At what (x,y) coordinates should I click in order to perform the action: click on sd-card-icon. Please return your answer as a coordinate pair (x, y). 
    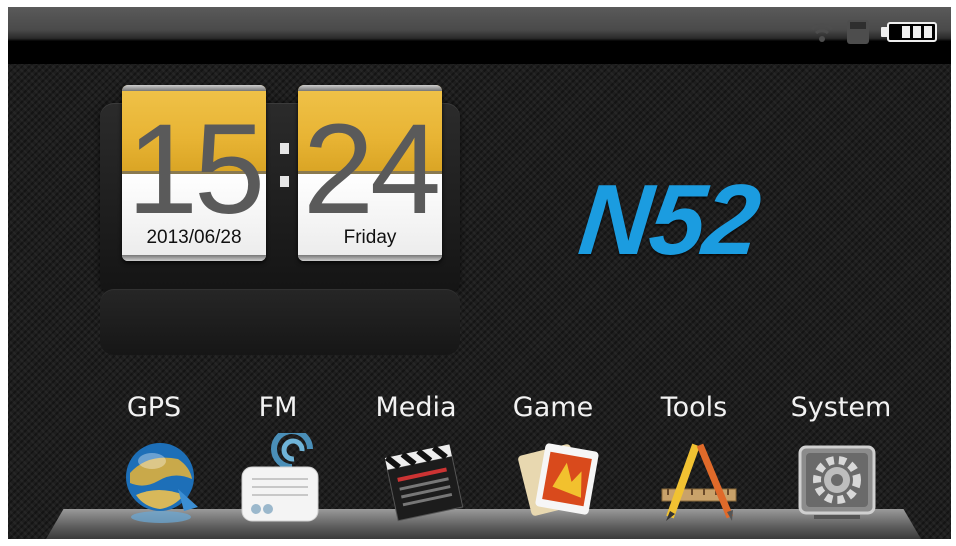
    Looking at the image, I should click on (858, 32).